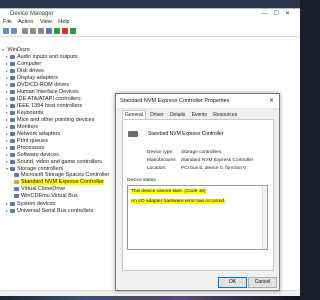  Describe the element at coordinates (49, 31) in the screenshot. I see `update-driver-icon` at that location.